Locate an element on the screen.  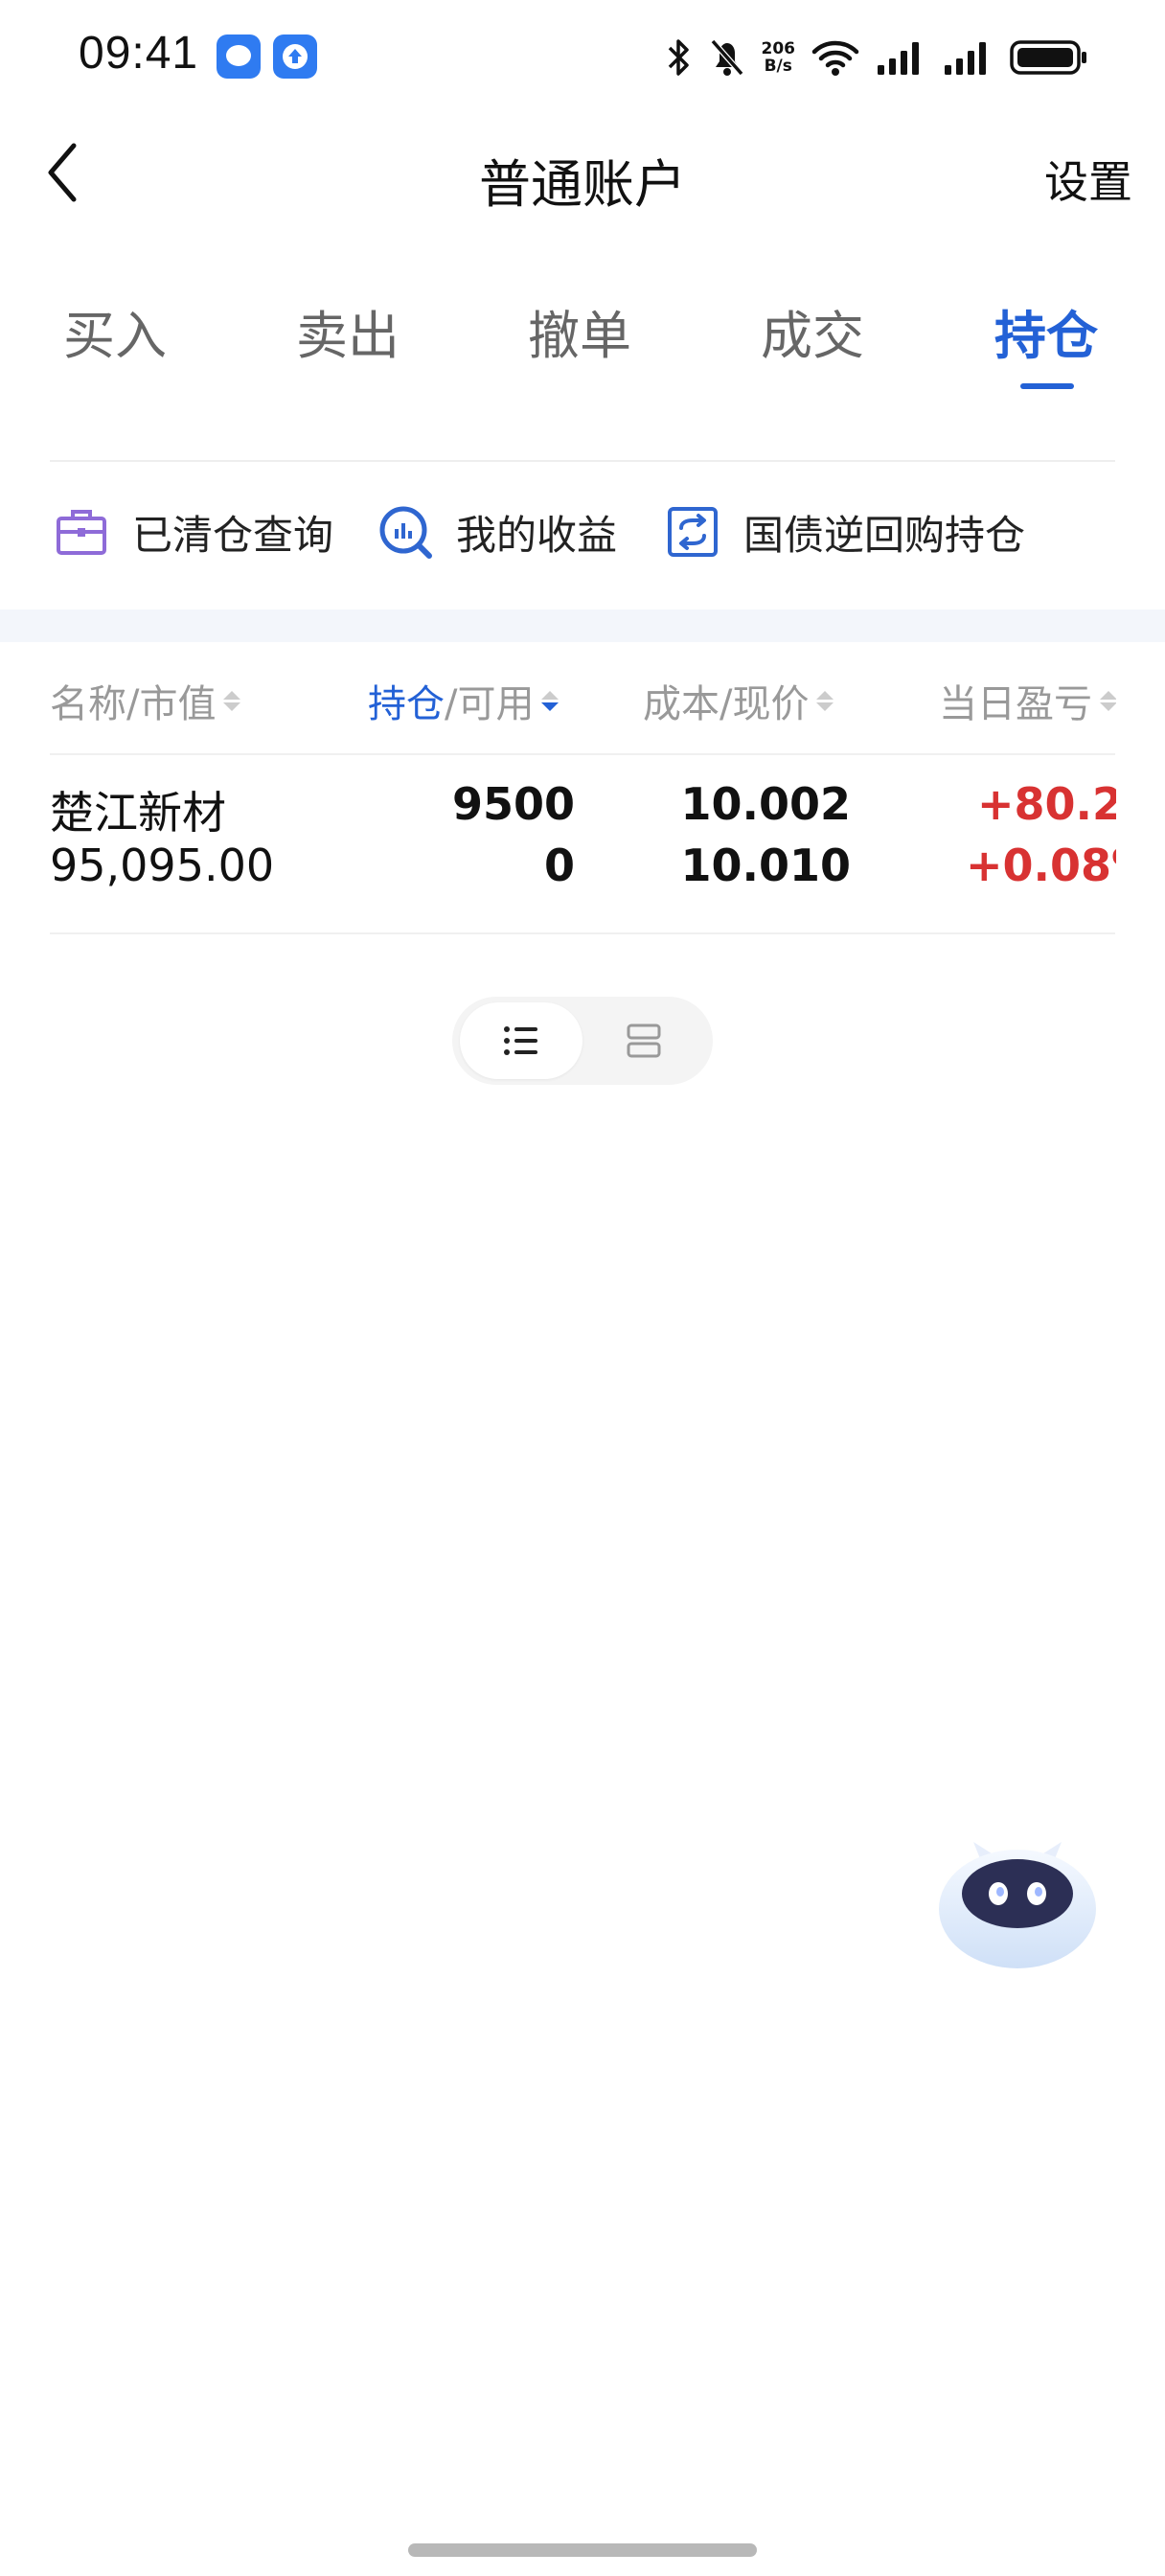
briefcase-icon is located at coordinates (82, 532).